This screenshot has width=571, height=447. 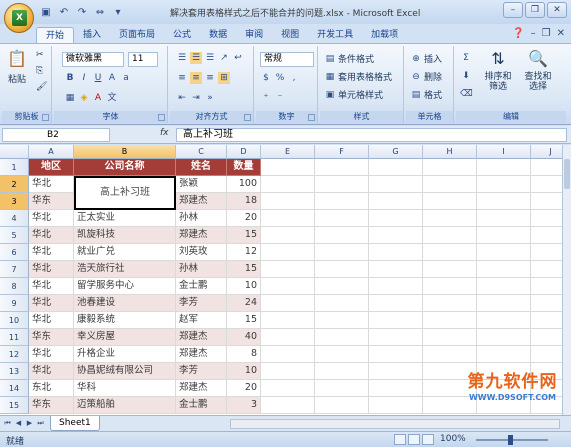 What do you see at coordinates (64, 12) in the screenshot?
I see `undo-icon: ↶` at bounding box center [64, 12].